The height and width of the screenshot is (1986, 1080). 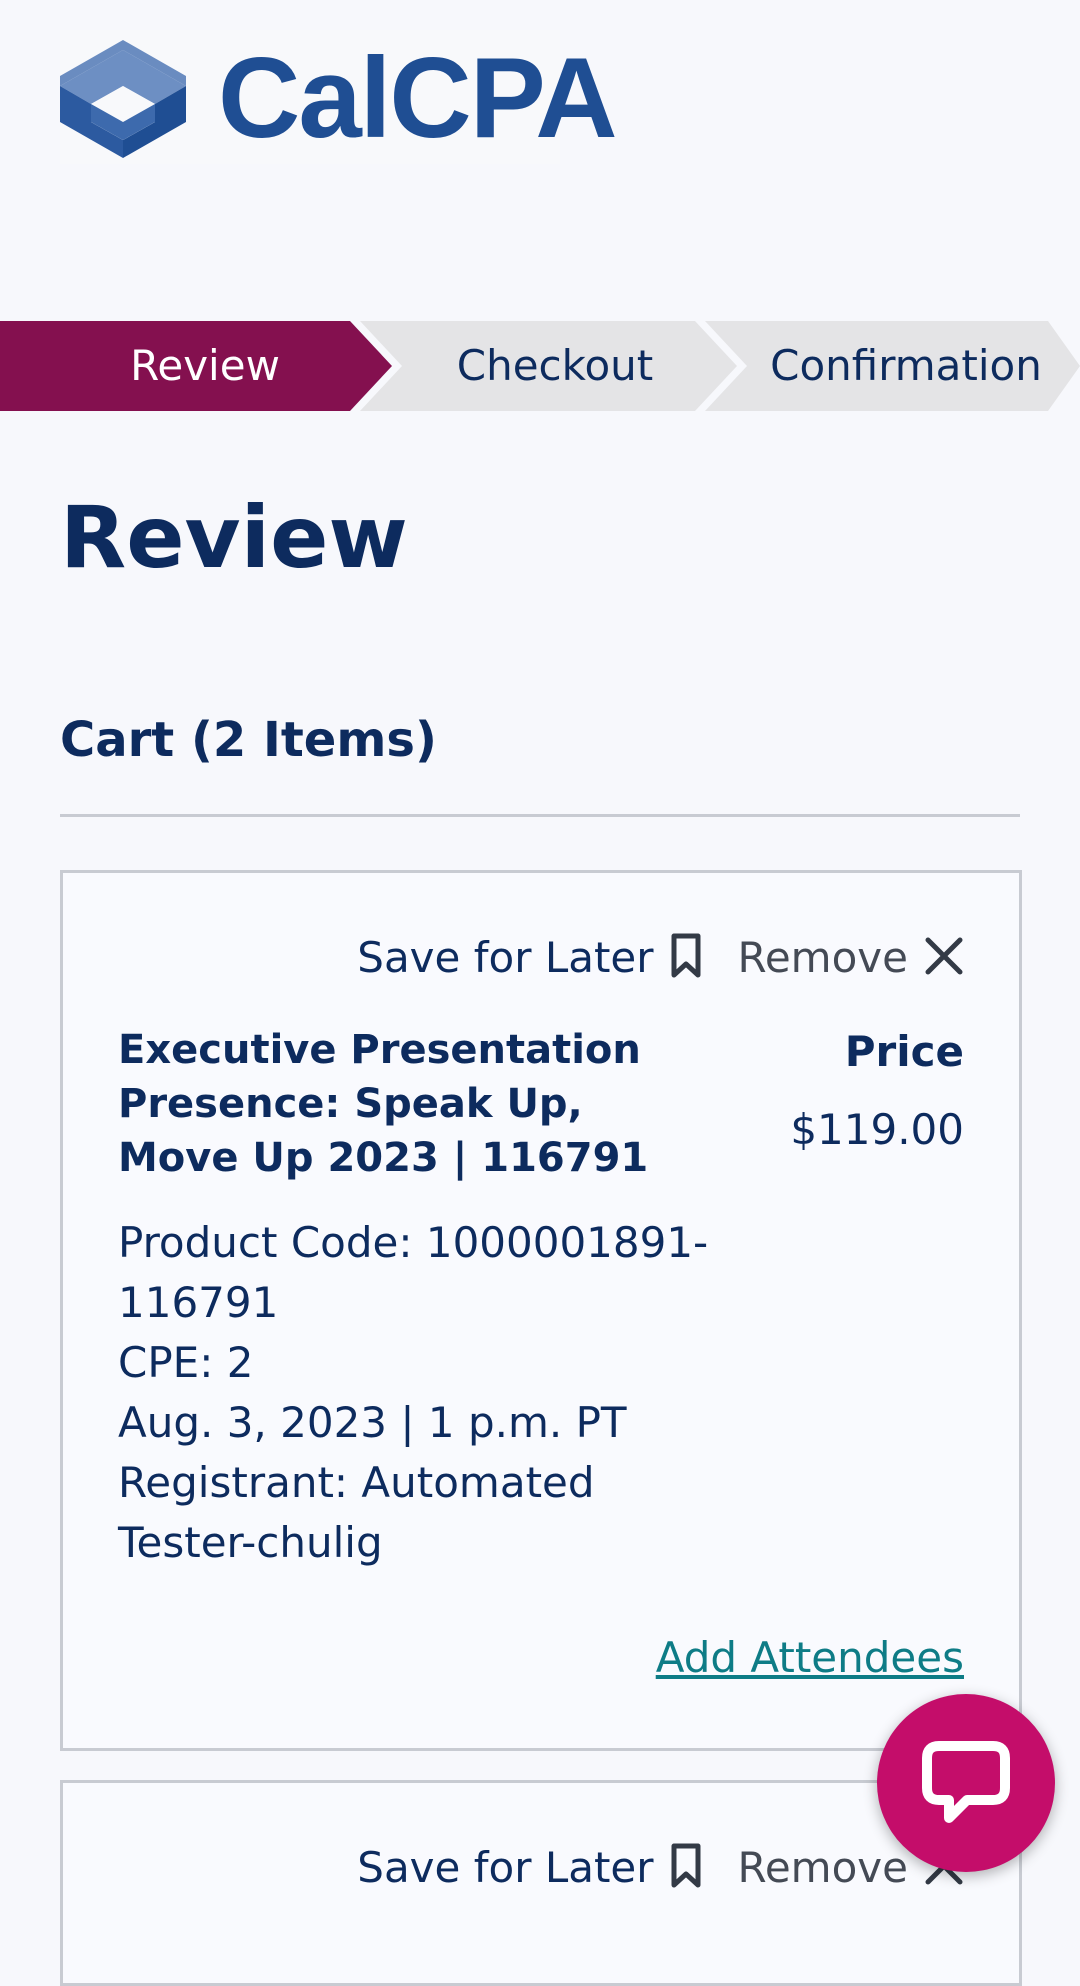 I want to click on cpe-credits: CPE: 2, so click(x=186, y=1362).